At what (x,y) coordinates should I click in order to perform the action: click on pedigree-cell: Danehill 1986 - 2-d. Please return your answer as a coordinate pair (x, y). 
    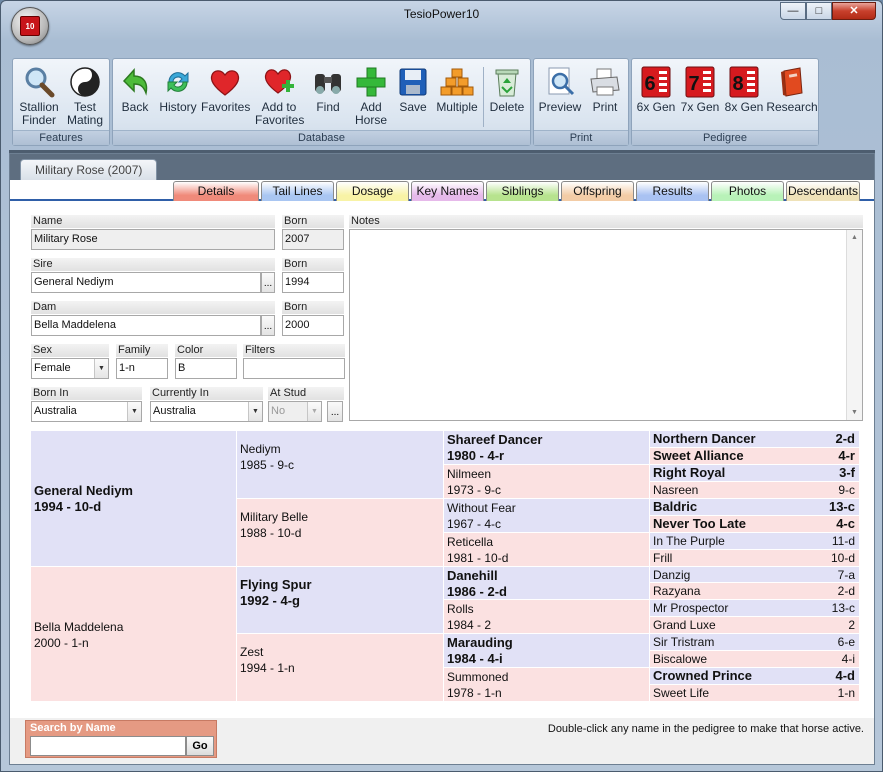
    Looking at the image, I should click on (547, 583).